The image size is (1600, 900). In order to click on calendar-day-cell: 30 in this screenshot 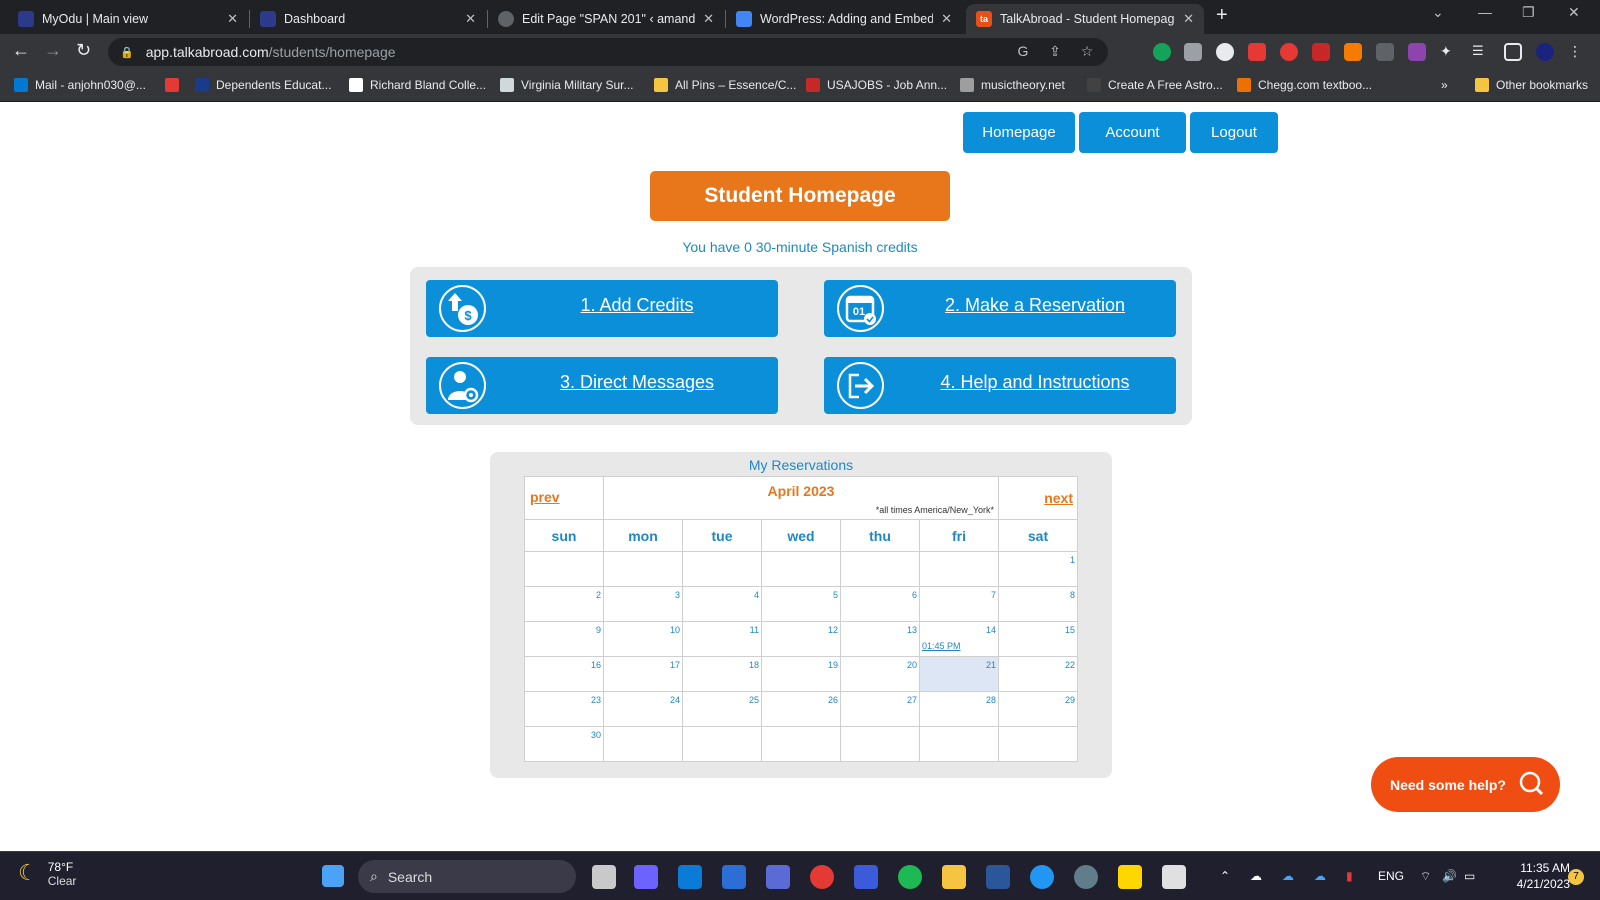, I will do `click(564, 744)`.